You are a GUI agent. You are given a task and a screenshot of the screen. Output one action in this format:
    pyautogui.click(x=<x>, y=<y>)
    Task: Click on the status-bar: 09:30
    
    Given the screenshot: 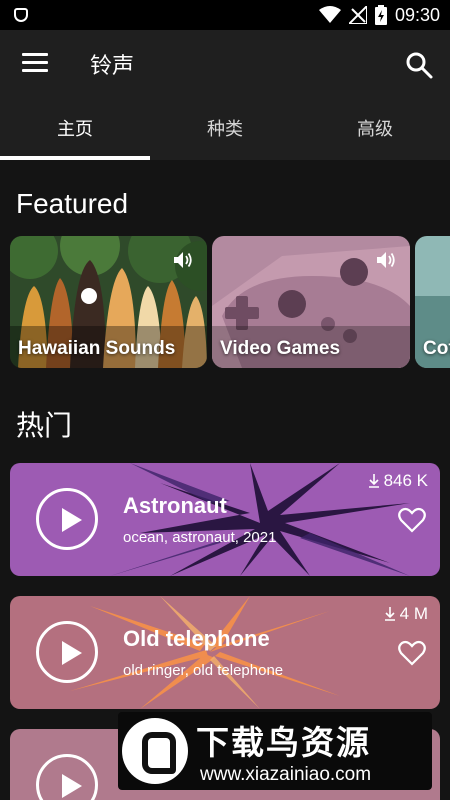 What is the action you would take?
    pyautogui.click(x=225, y=15)
    